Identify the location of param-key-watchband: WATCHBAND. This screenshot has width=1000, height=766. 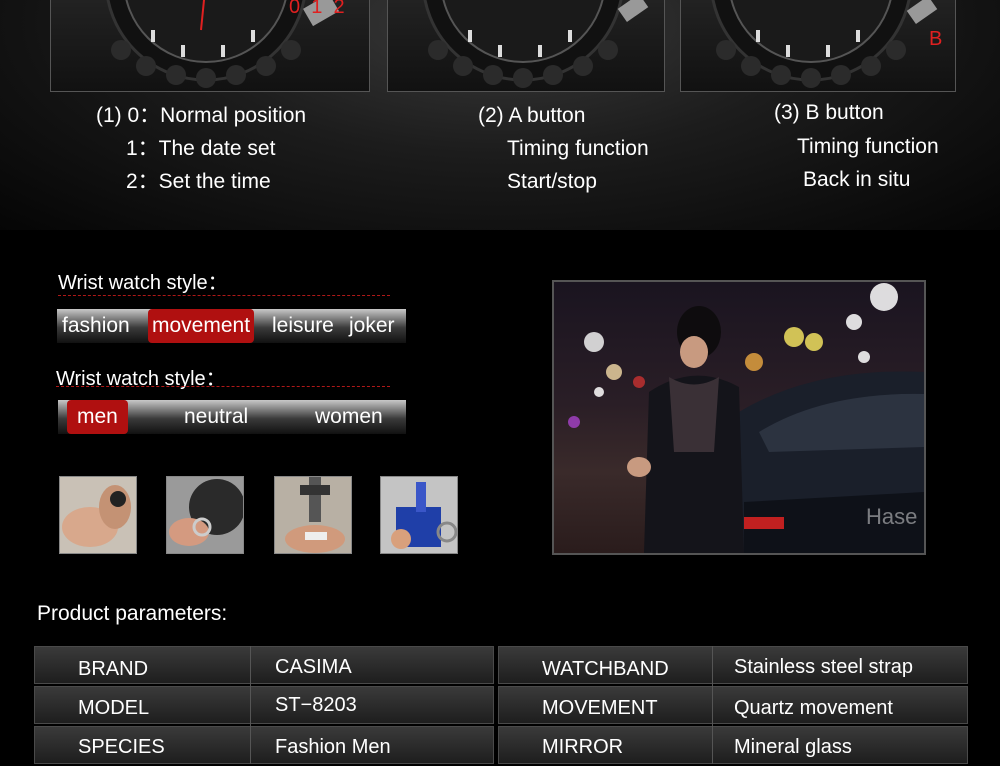
(605, 669).